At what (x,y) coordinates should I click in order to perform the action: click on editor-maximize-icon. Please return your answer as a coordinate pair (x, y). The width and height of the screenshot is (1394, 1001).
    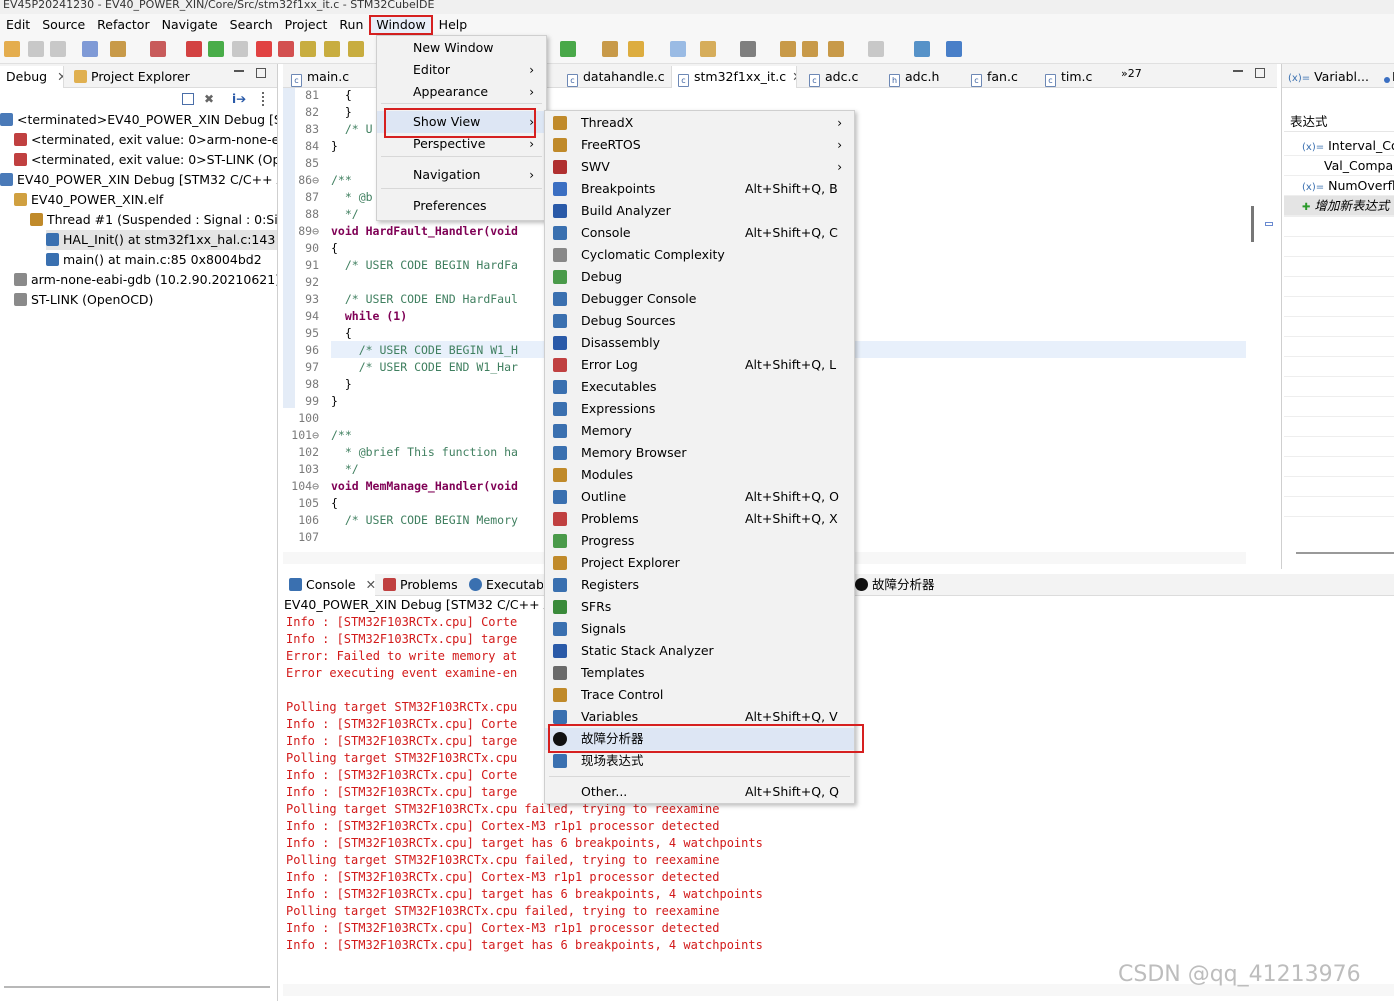
    Looking at the image, I should click on (1260, 73).